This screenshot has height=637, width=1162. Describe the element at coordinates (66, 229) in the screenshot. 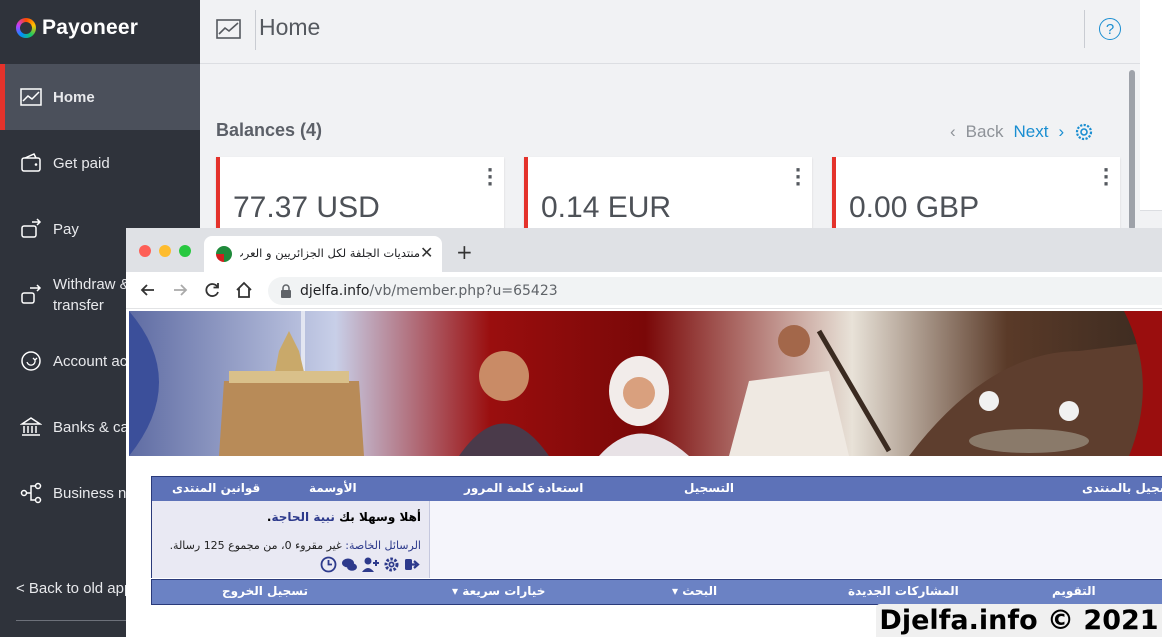

I see `sidebar-item-label: Pay` at that location.